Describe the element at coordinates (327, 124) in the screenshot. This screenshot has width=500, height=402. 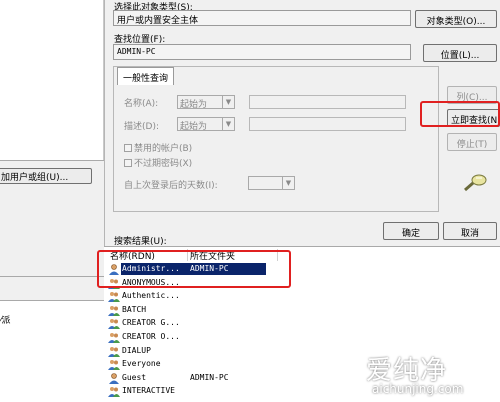
I see `description-input` at that location.